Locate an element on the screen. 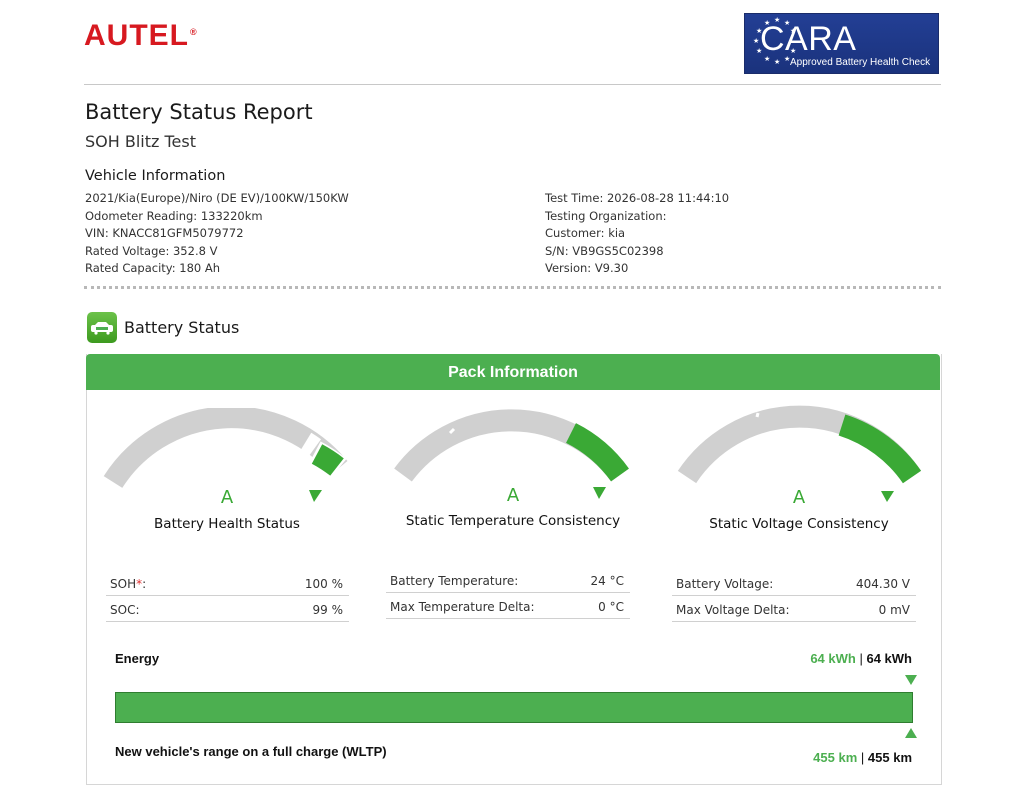  energy-marker-icon is located at coordinates (911, 680).